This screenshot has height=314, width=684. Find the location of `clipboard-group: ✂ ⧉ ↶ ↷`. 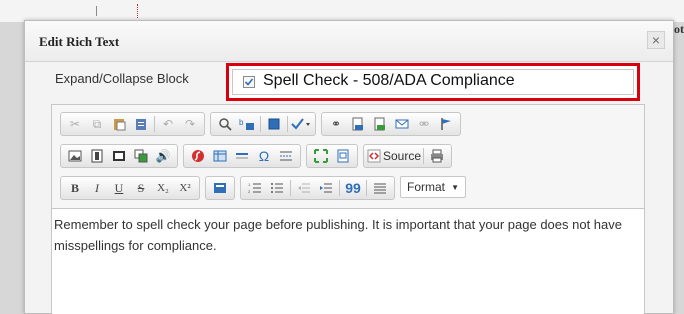

clipboard-group: ✂ ⧉ ↶ ↷ is located at coordinates (132, 124).